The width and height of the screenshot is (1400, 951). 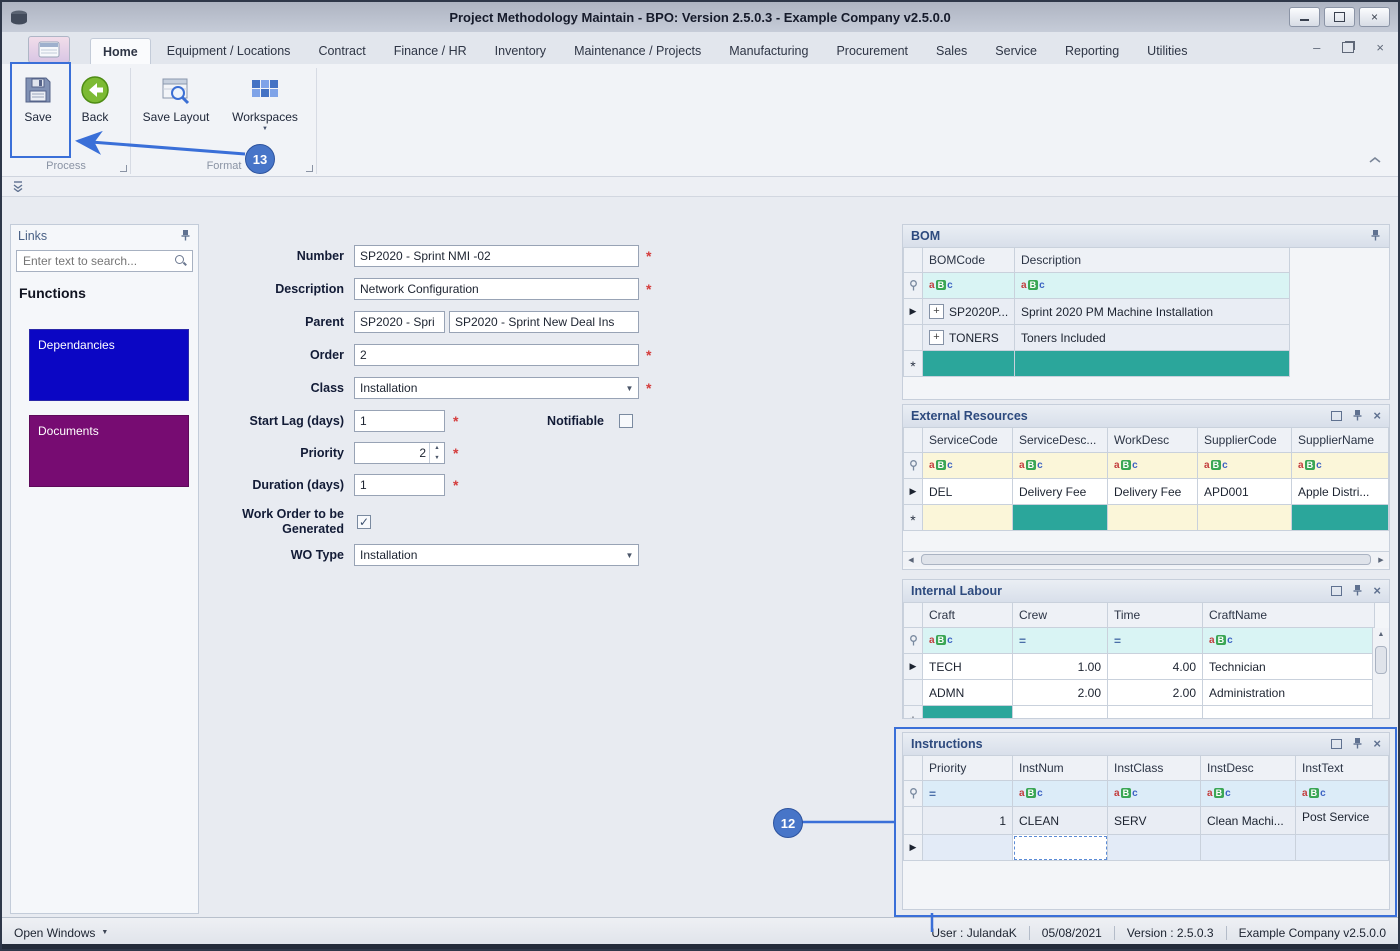 What do you see at coordinates (1153, 440) in the screenshot?
I see `er-column-workdesc: WorkDesc` at bounding box center [1153, 440].